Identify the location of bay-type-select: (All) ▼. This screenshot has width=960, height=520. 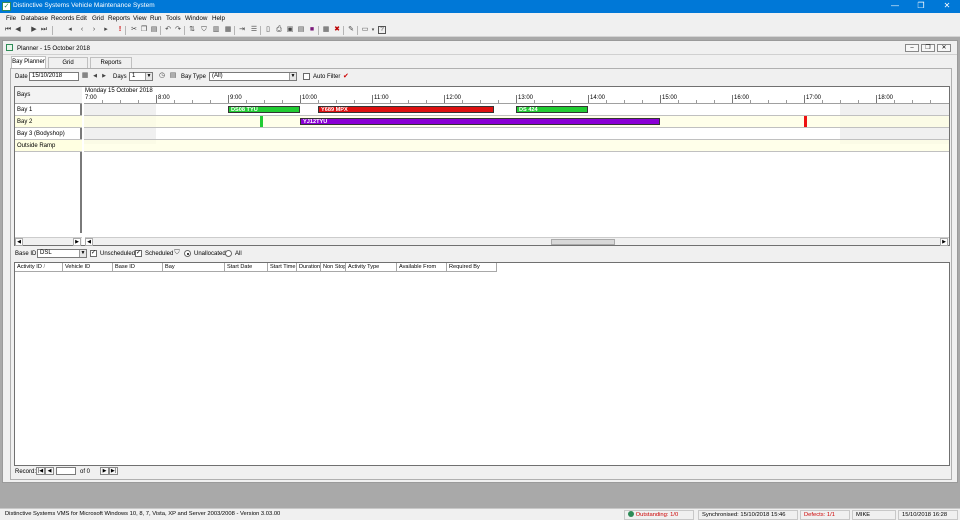
(253, 76).